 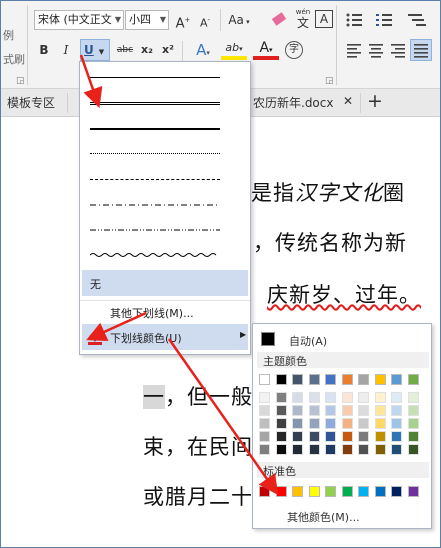 What do you see at coordinates (266, 50) in the screenshot?
I see `font-color-button: A▾` at bounding box center [266, 50].